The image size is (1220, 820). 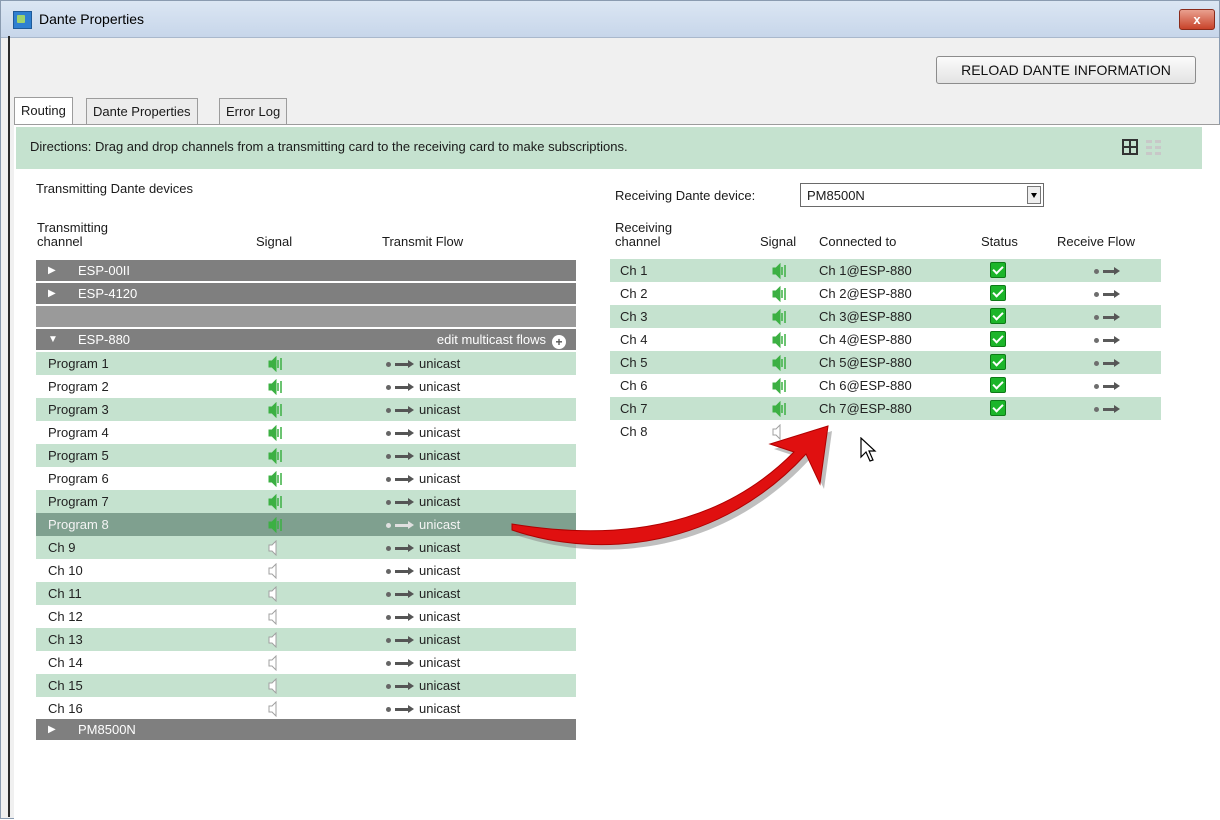 I want to click on drag-arrow-overlay, so click(x=671, y=487).